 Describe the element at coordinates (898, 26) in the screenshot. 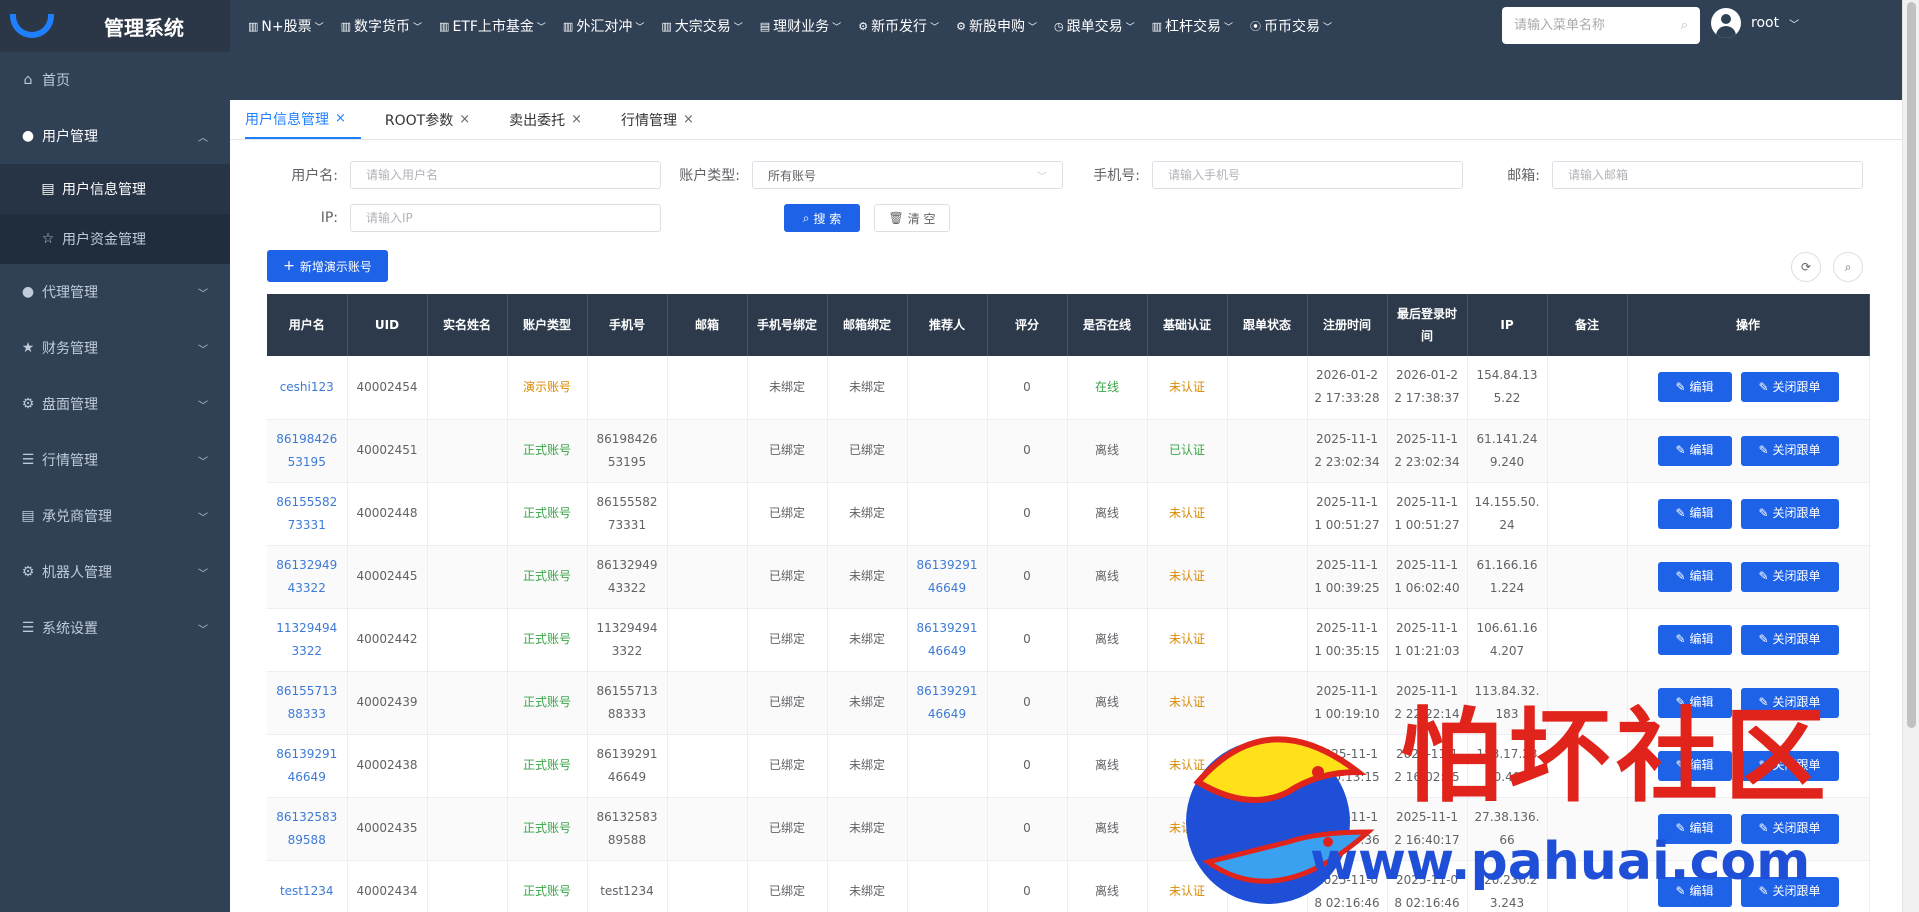

I see `top-nav-item: ⚙ 新币发行 ﹀` at that location.